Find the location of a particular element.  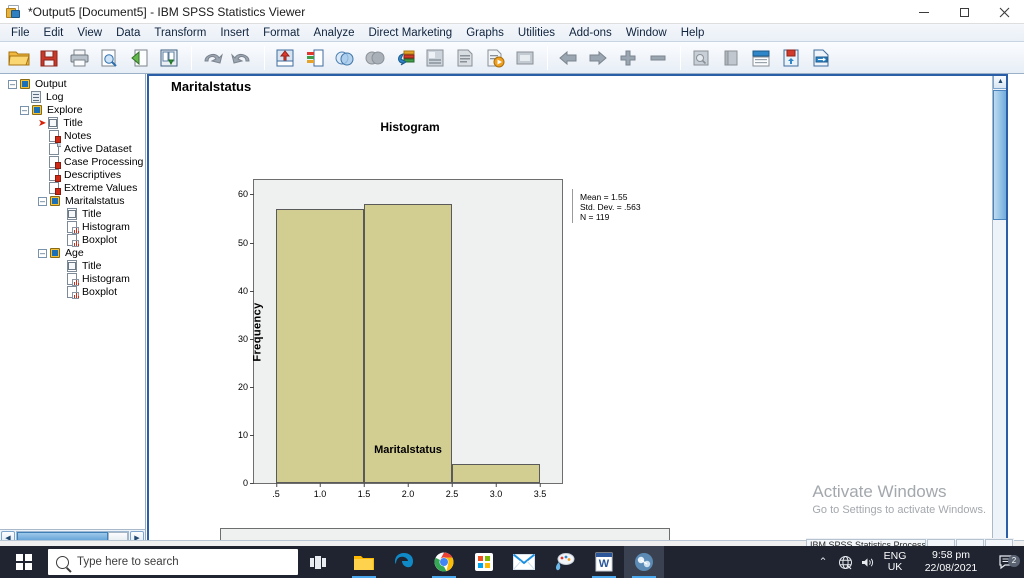

save-icon is located at coordinates (49, 58).